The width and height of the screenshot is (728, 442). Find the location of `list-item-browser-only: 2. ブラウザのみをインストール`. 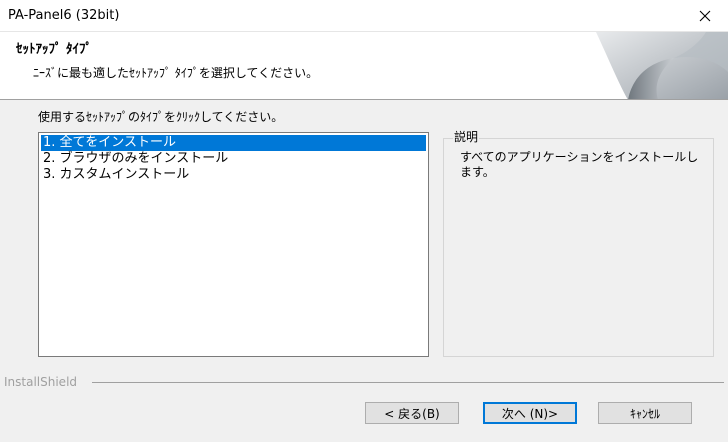

list-item-browser-only: 2. ブラウザのみをインストール is located at coordinates (233, 159).